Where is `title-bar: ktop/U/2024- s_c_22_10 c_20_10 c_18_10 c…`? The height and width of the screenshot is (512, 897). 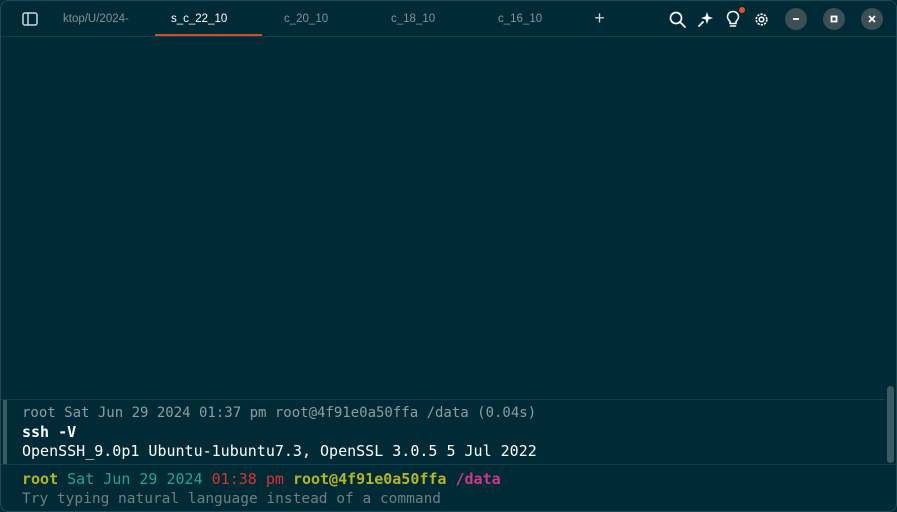 title-bar: ktop/U/2024- s_c_22_10 c_20_10 c_18_10 c… is located at coordinates (448, 19).